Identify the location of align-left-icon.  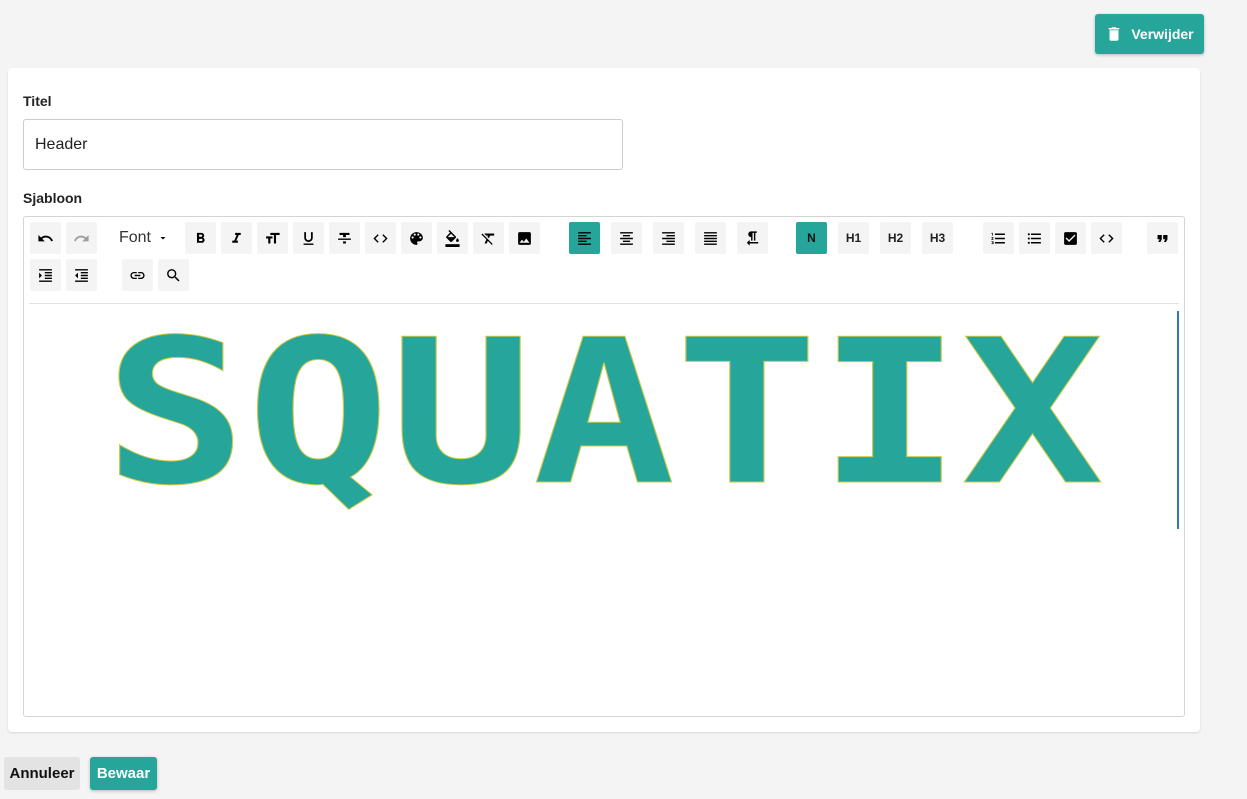
(584, 238).